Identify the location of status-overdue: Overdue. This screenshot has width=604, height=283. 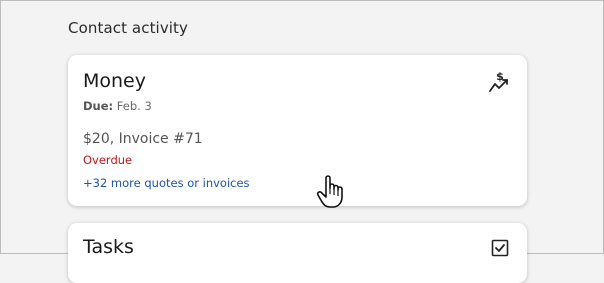
(108, 160).